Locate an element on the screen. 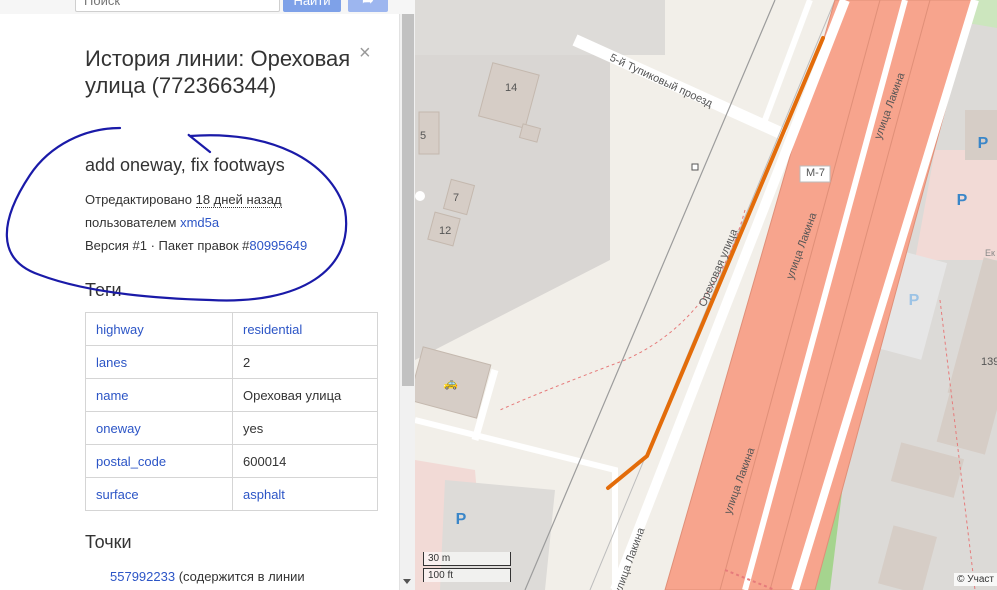 The image size is (997, 590). table-row: name Ореховая улица is located at coordinates (231, 395).